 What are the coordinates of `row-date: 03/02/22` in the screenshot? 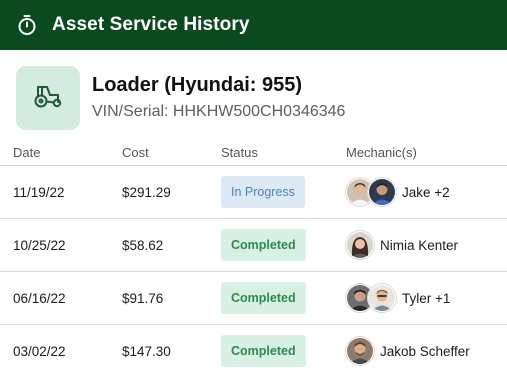 It's located at (39, 351).